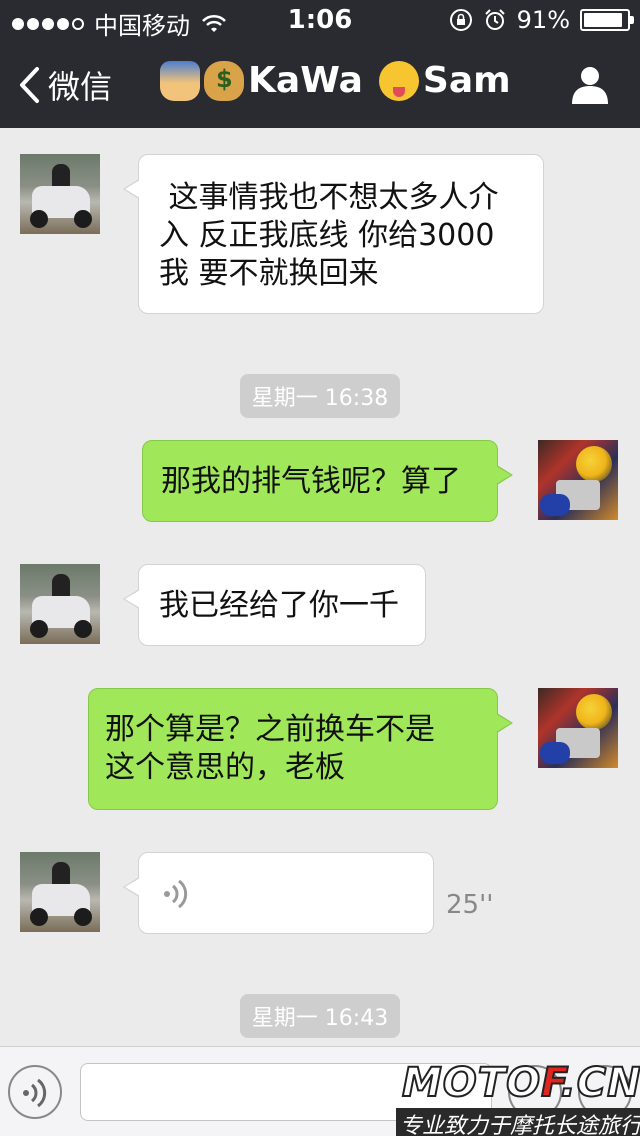  What do you see at coordinates (270, 748) in the screenshot?
I see `message-text: 那个算是？之前换车不是 这个意思的，老板` at bounding box center [270, 748].